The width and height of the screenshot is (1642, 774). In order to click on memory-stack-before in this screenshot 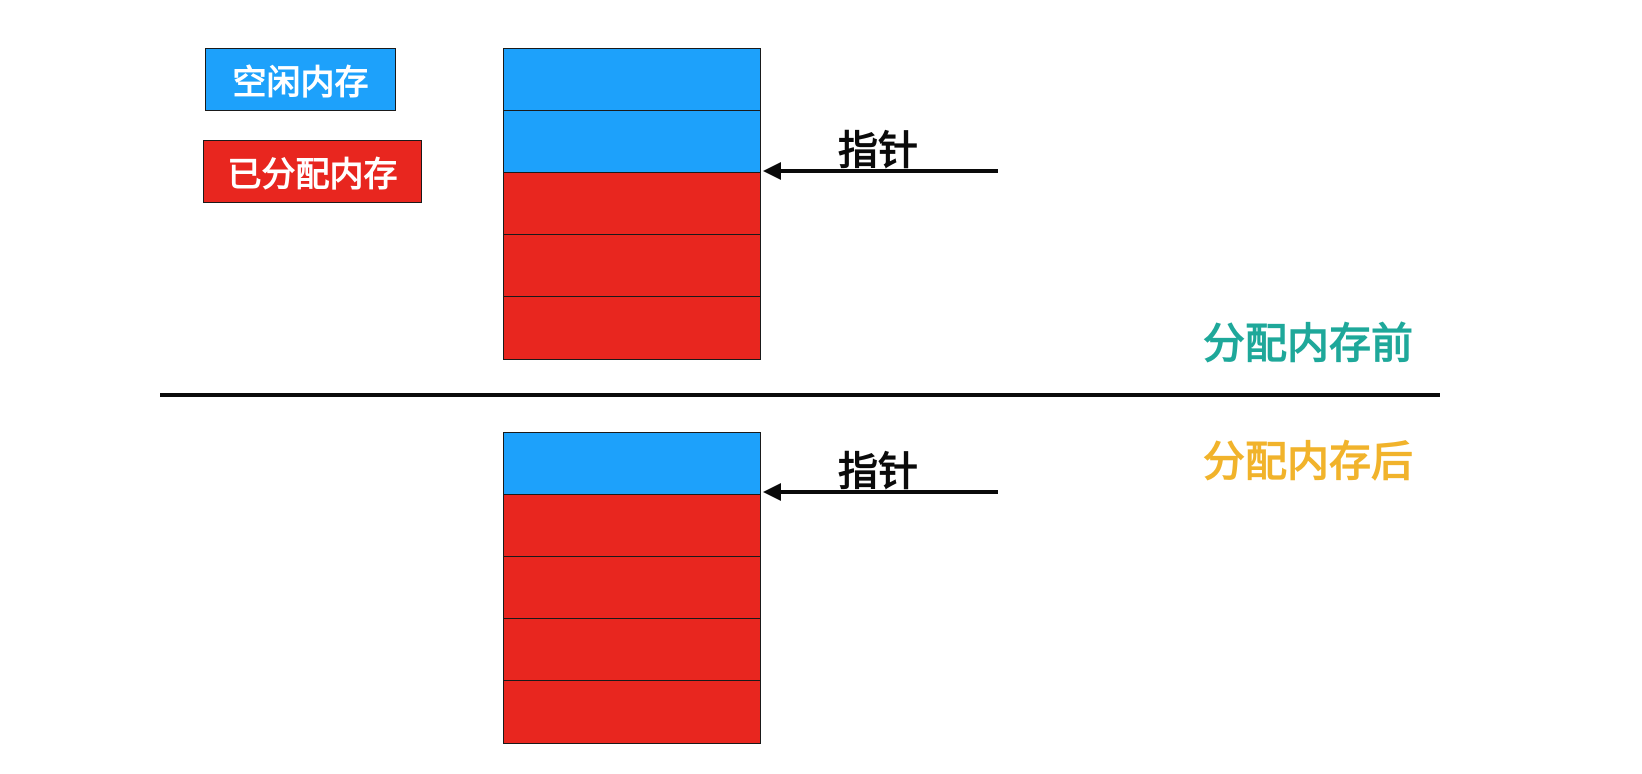, I will do `click(632, 204)`.